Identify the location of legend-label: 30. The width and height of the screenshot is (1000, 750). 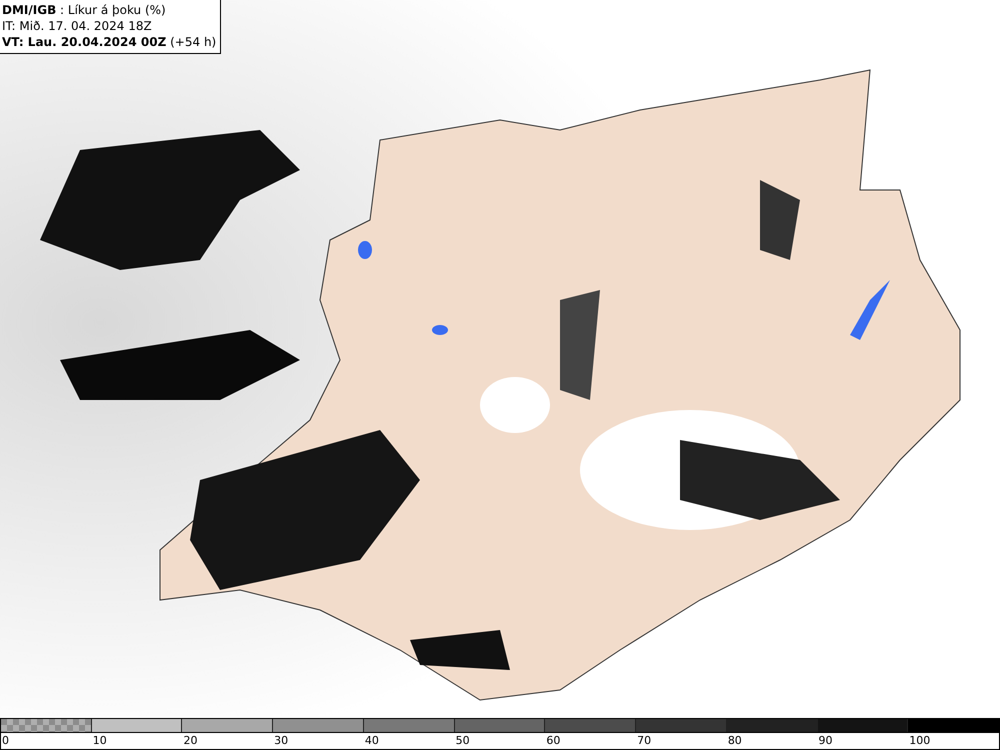
(281, 740).